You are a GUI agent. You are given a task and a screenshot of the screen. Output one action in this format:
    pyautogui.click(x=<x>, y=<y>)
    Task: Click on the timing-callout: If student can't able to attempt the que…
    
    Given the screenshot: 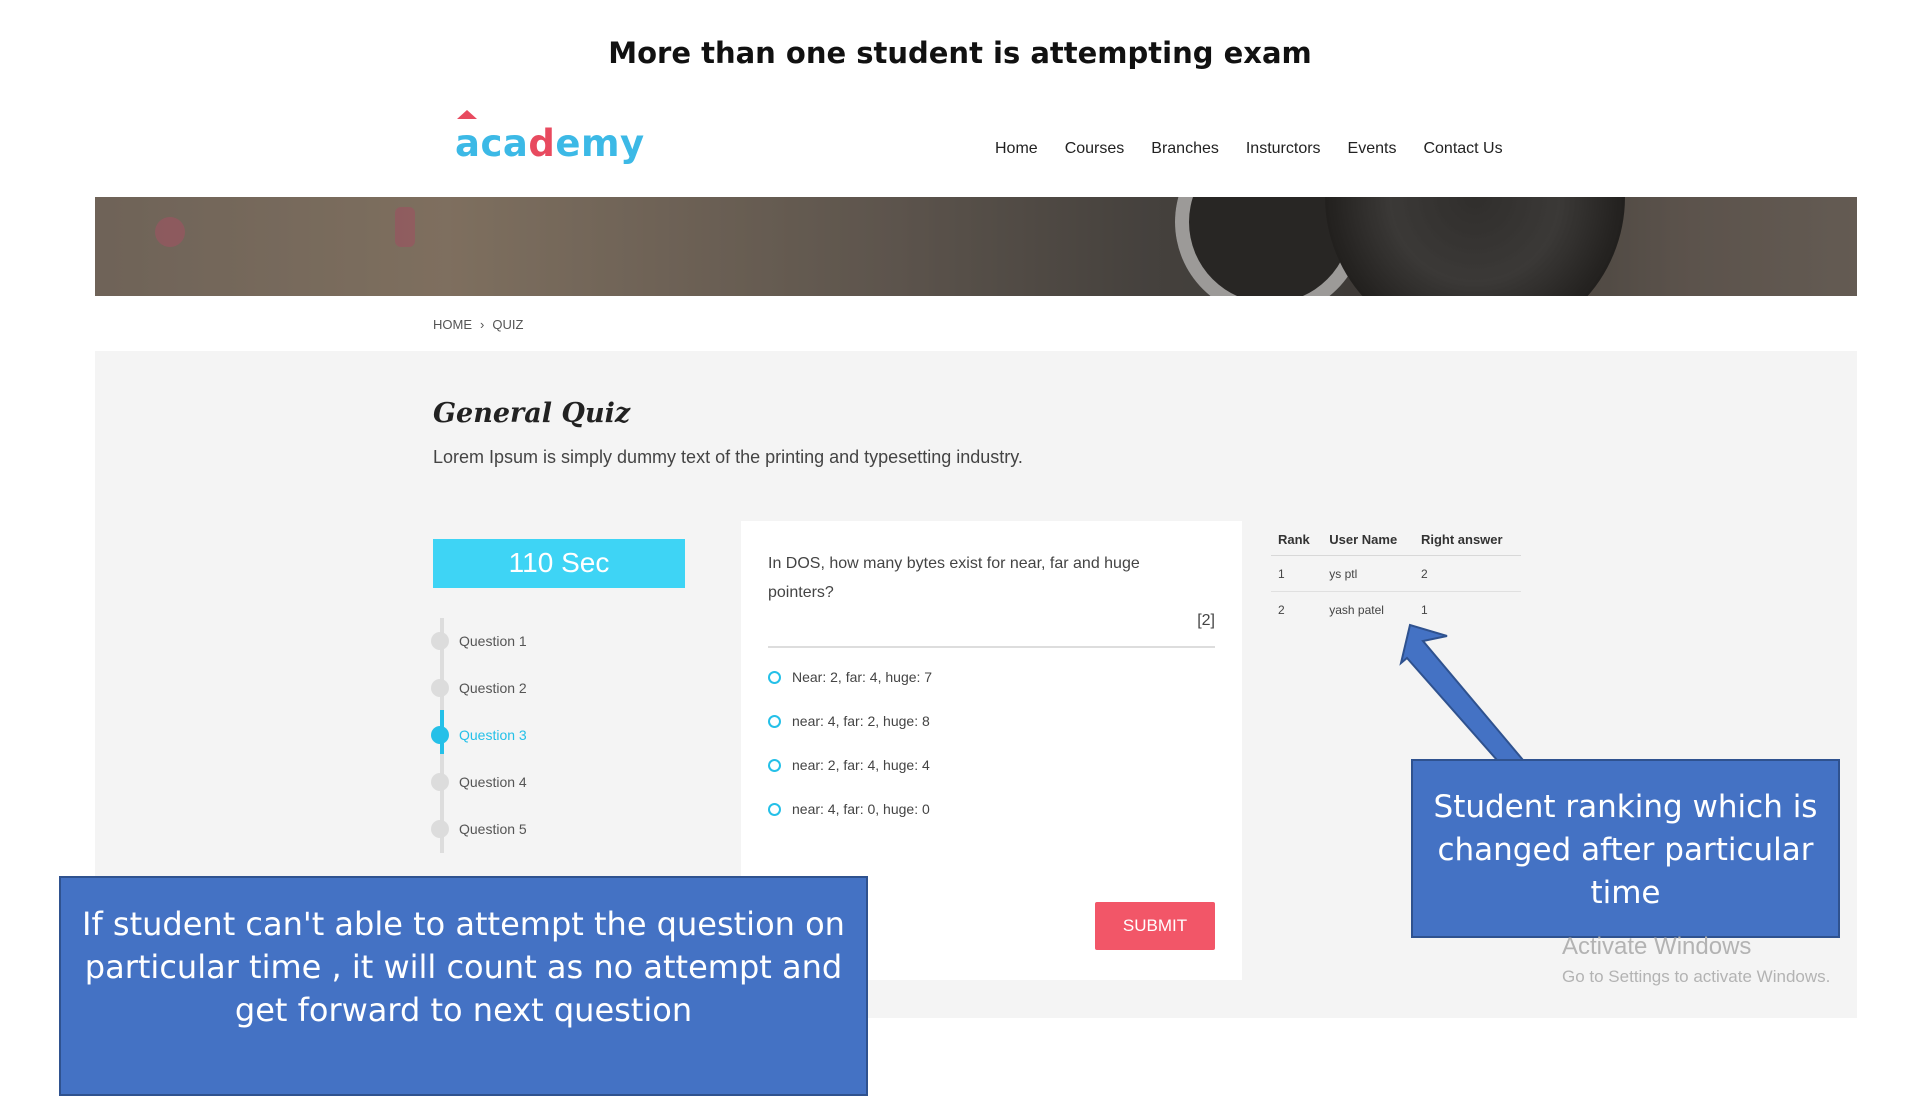 What is the action you would take?
    pyautogui.click(x=463, y=986)
    